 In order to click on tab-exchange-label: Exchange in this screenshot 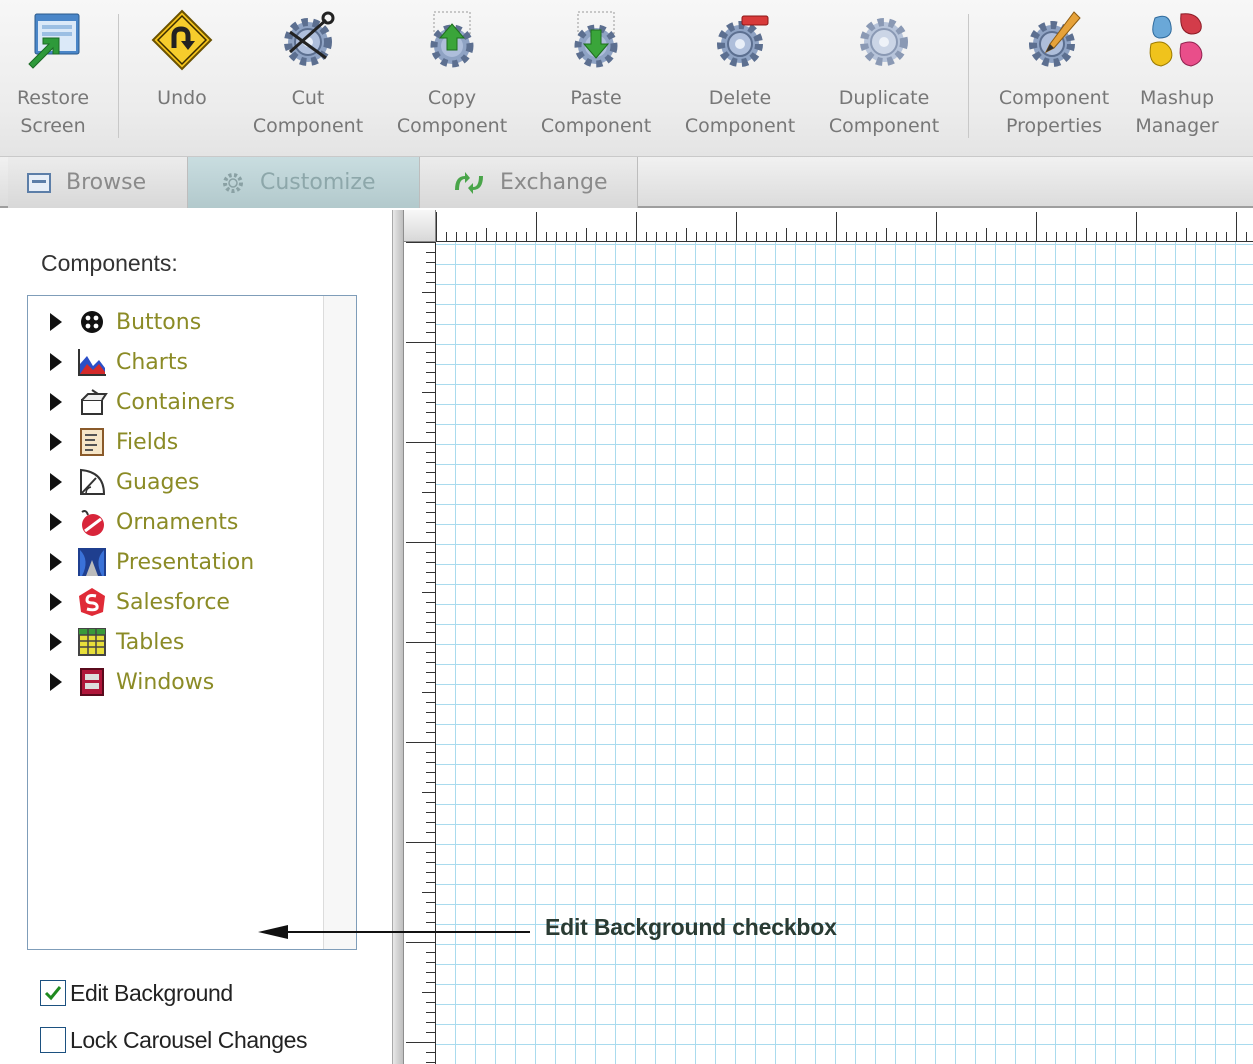, I will do `click(554, 182)`.